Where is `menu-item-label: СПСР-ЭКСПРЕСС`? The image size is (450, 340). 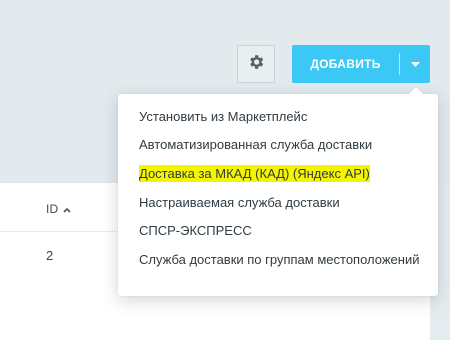 menu-item-label: СПСР-ЭКСПРЕСС is located at coordinates (195, 231).